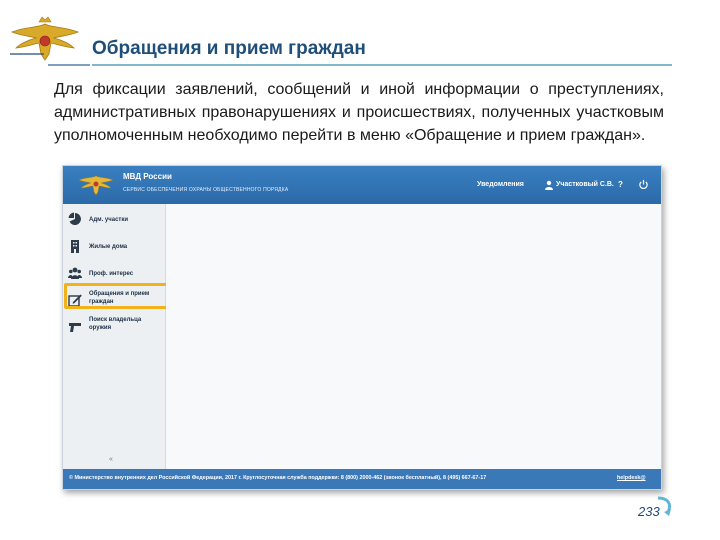 This screenshot has height=540, width=720. Describe the element at coordinates (643, 184) in the screenshot. I see `power-icon` at that location.